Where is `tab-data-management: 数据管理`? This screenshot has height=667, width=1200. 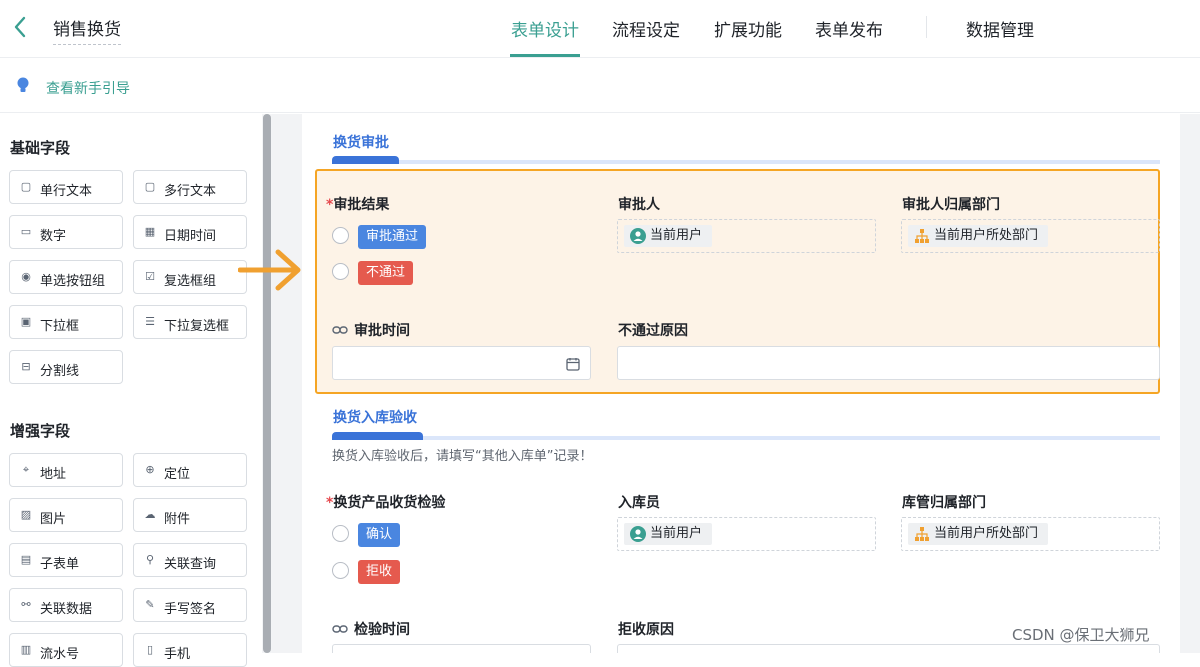
tab-data-management: 数据管理 is located at coordinates (1000, 28).